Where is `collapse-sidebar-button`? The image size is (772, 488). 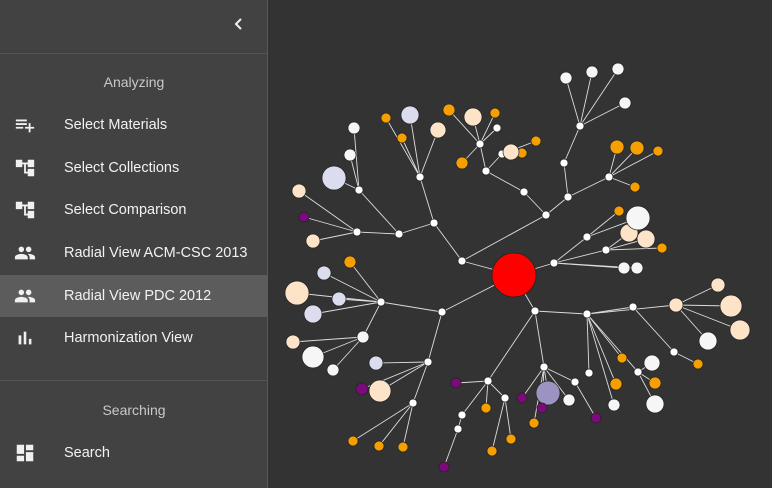 collapse-sidebar-button is located at coordinates (239, 24).